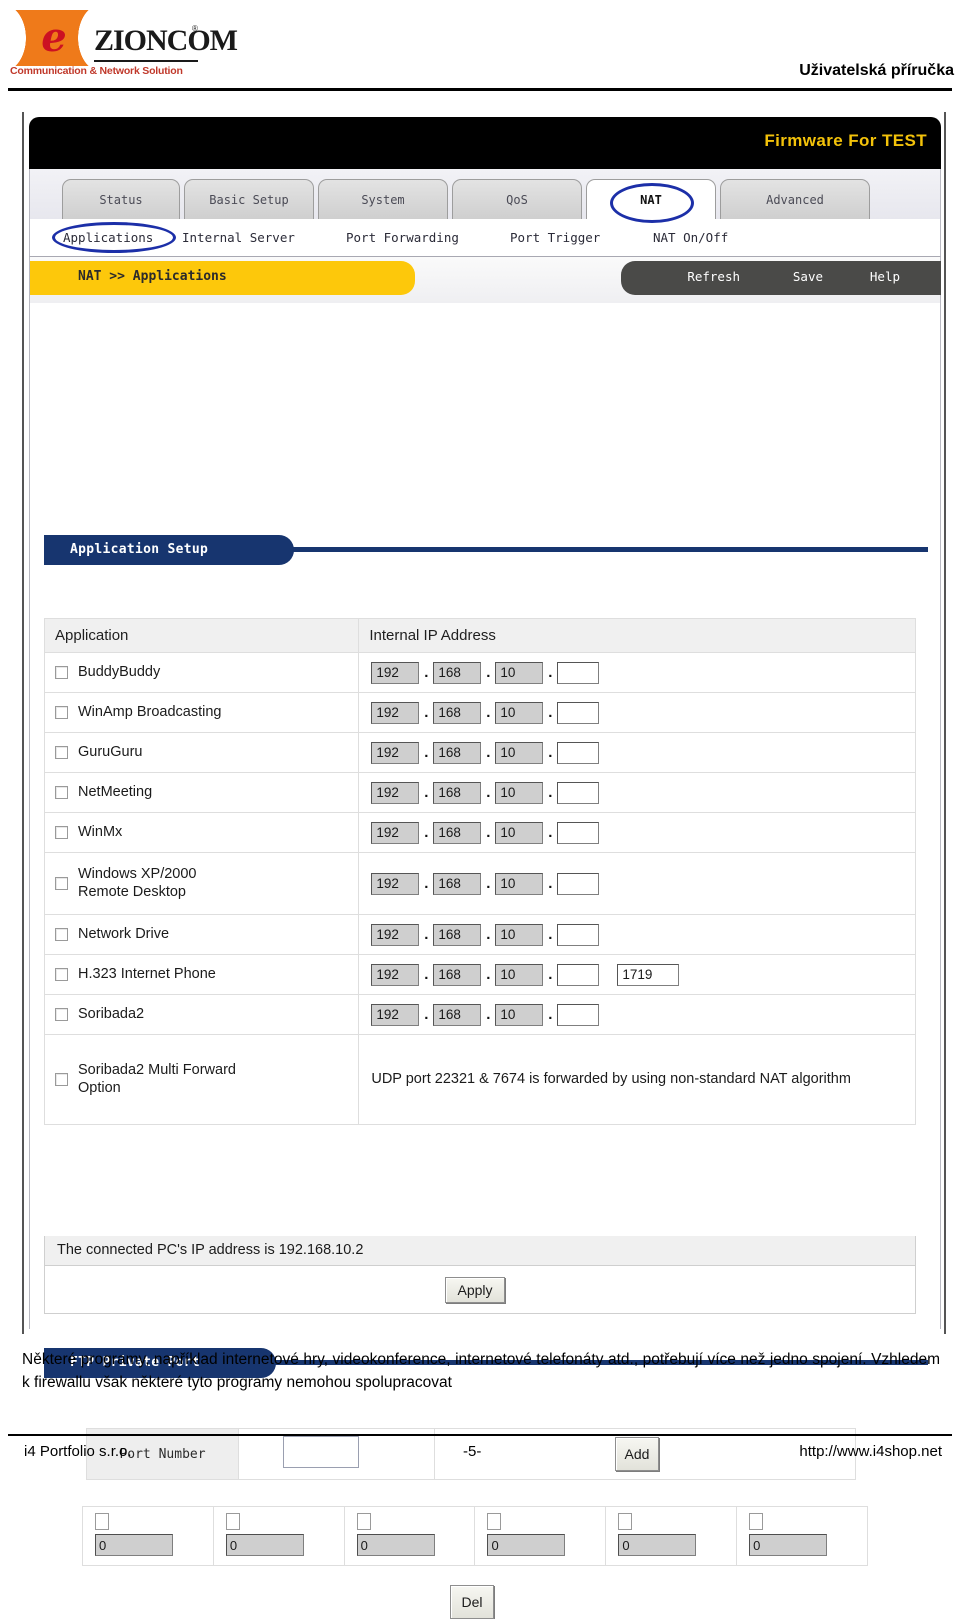  I want to click on row-checkbox-netmeeting, so click(61, 792).